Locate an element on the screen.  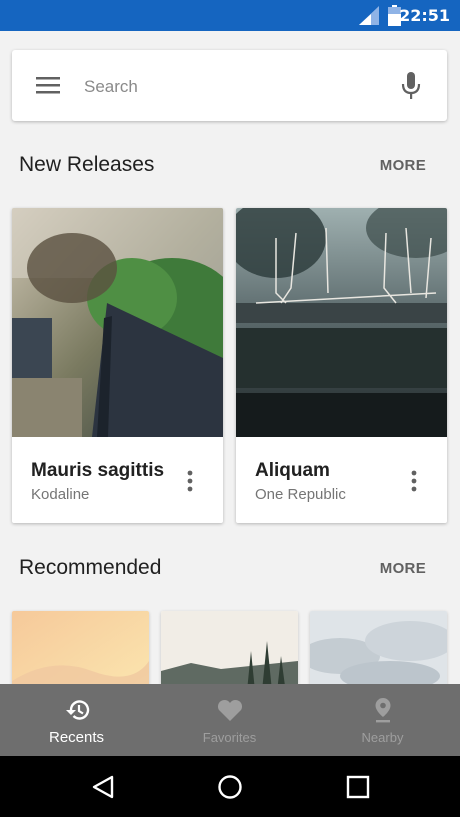
recent-apps-icon is located at coordinates (358, 787).